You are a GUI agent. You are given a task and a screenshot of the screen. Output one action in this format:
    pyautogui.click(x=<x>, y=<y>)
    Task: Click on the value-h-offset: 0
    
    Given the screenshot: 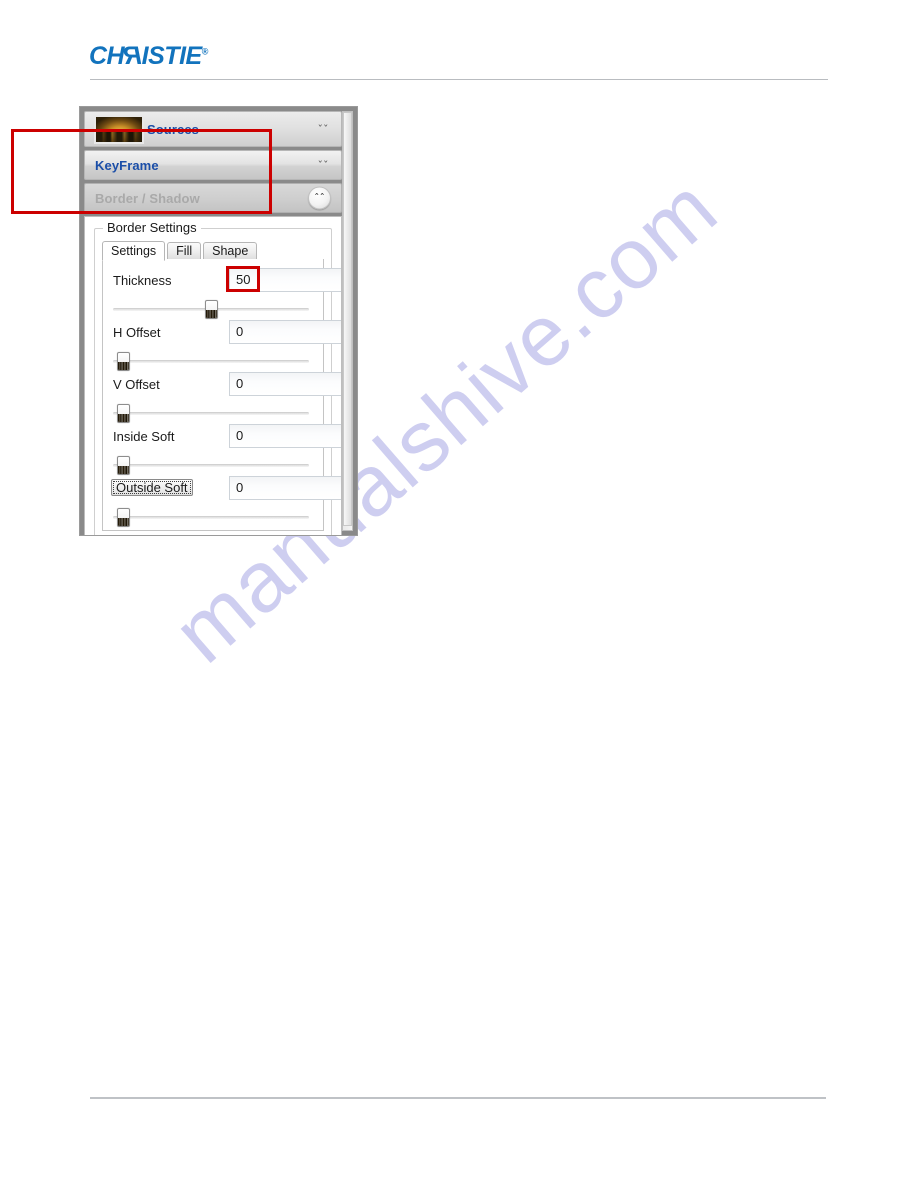 What is the action you would take?
    pyautogui.click(x=240, y=331)
    